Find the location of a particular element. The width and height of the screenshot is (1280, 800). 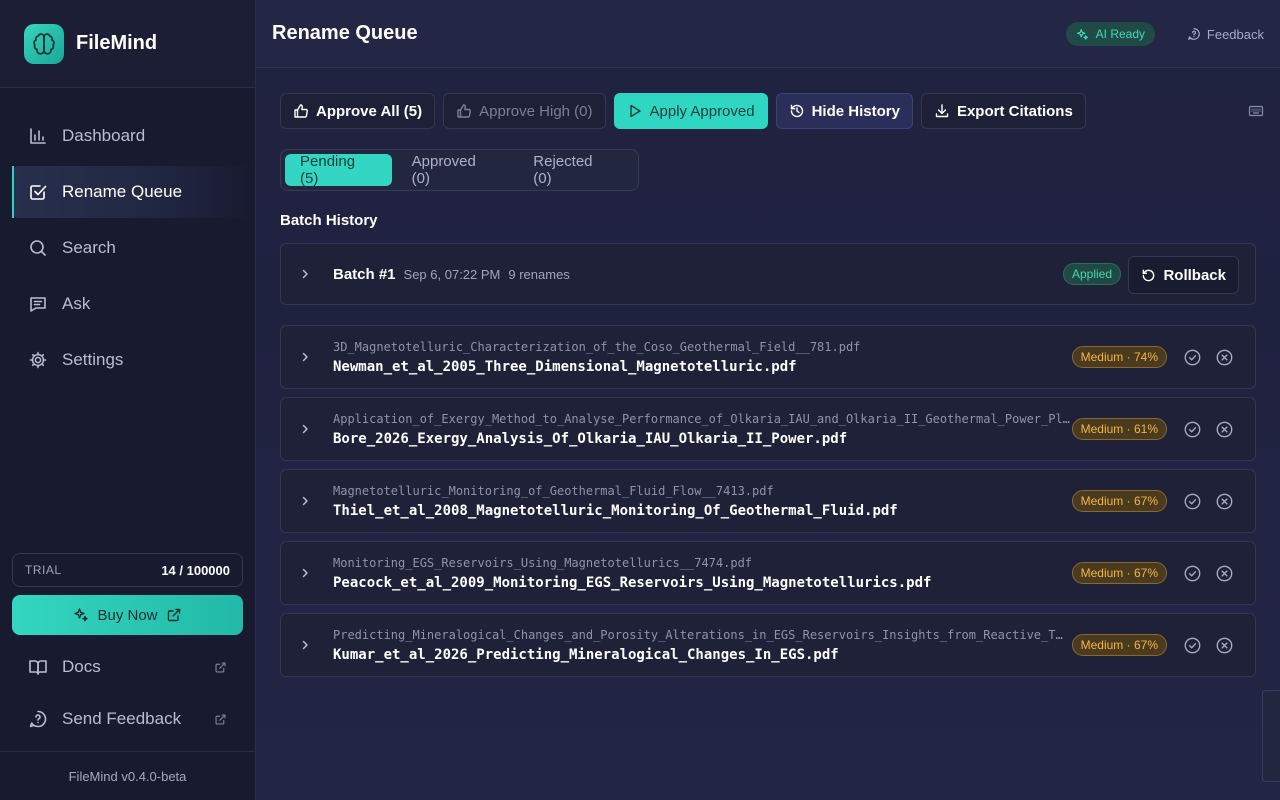

rotate-ccw-icon is located at coordinates (1149, 275).